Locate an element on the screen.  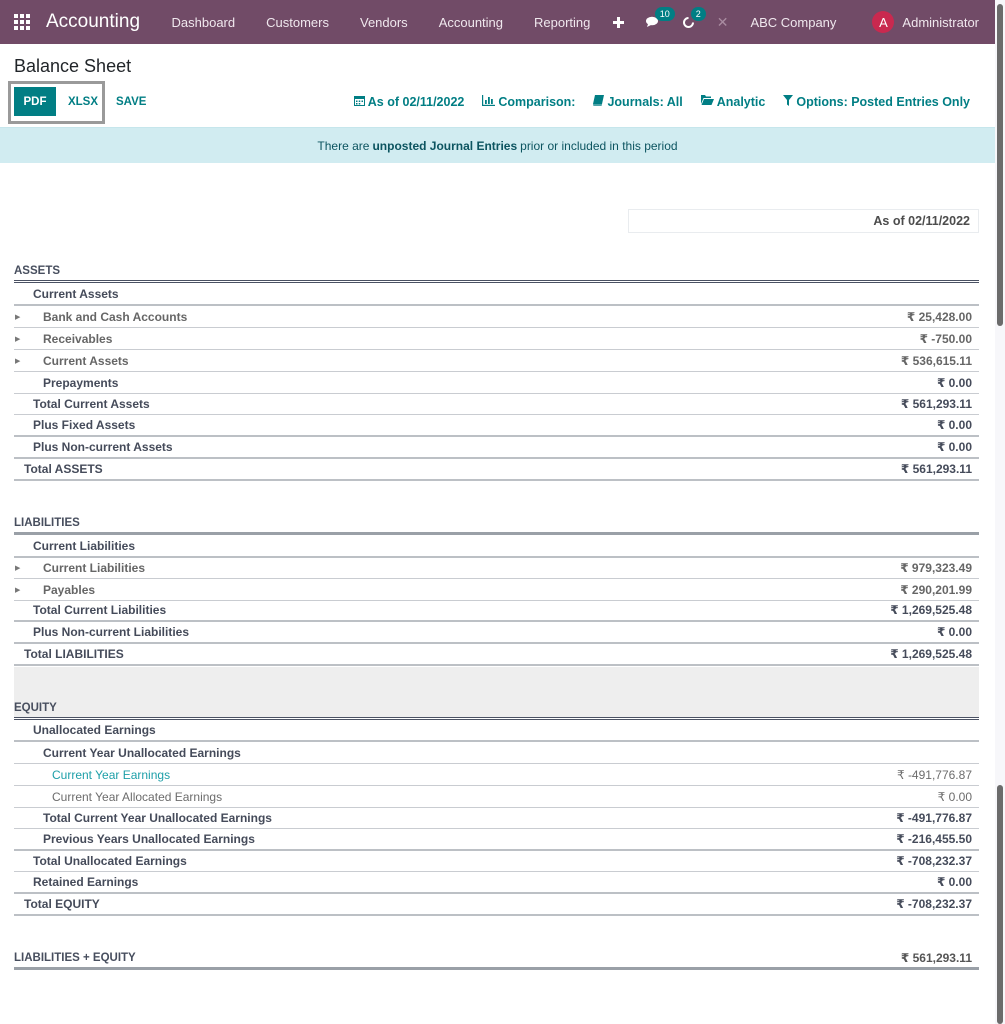
messages-icon: 10 is located at coordinates (660, 17).